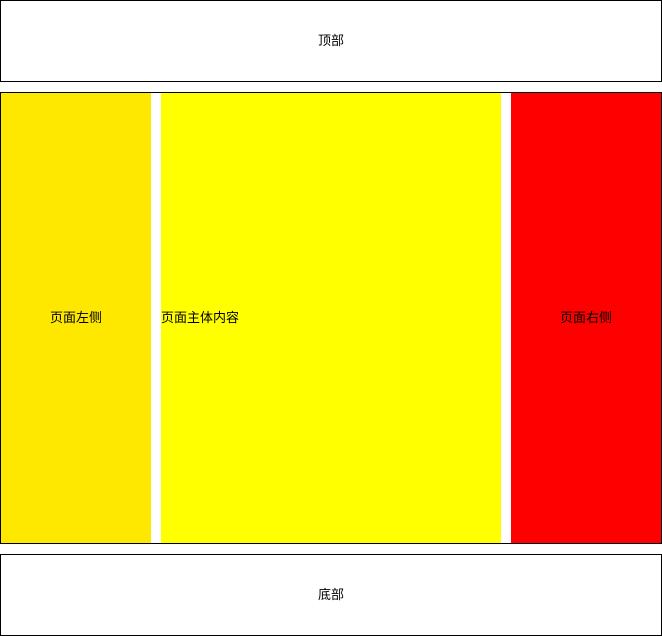  I want to click on header-label: 顶部, so click(330, 41).